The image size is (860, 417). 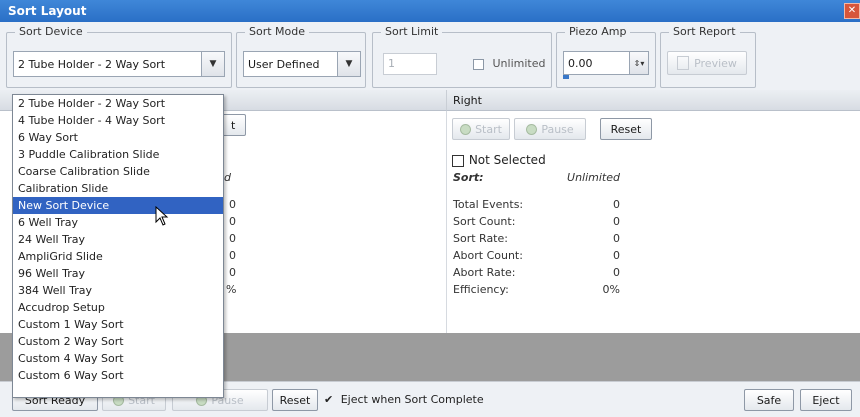 What do you see at coordinates (118, 358) in the screenshot?
I see `dropdown-item: Custom 4 Way Sort` at bounding box center [118, 358].